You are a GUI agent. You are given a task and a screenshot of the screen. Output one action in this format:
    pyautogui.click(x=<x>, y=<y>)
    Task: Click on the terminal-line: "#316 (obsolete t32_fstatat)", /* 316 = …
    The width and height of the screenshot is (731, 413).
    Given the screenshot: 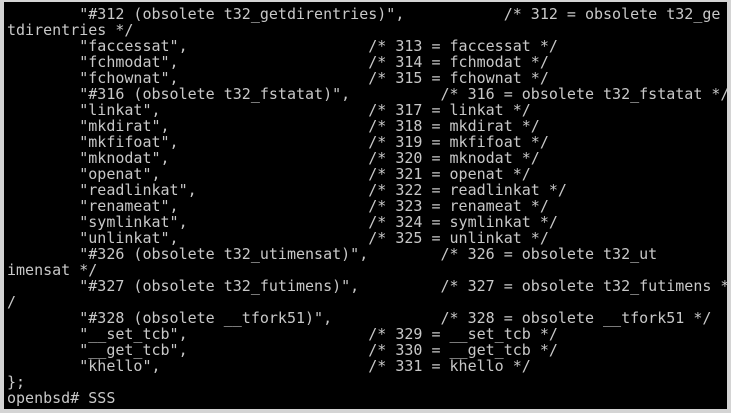 What is the action you would take?
    pyautogui.click(x=367, y=94)
    